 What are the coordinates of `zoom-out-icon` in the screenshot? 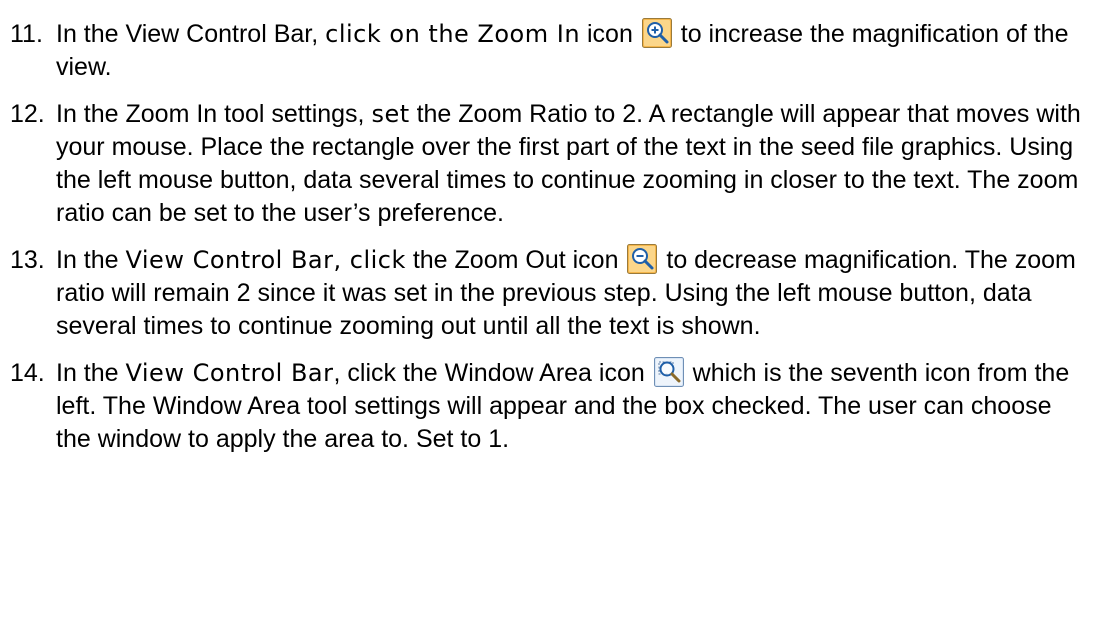 It's located at (642, 259).